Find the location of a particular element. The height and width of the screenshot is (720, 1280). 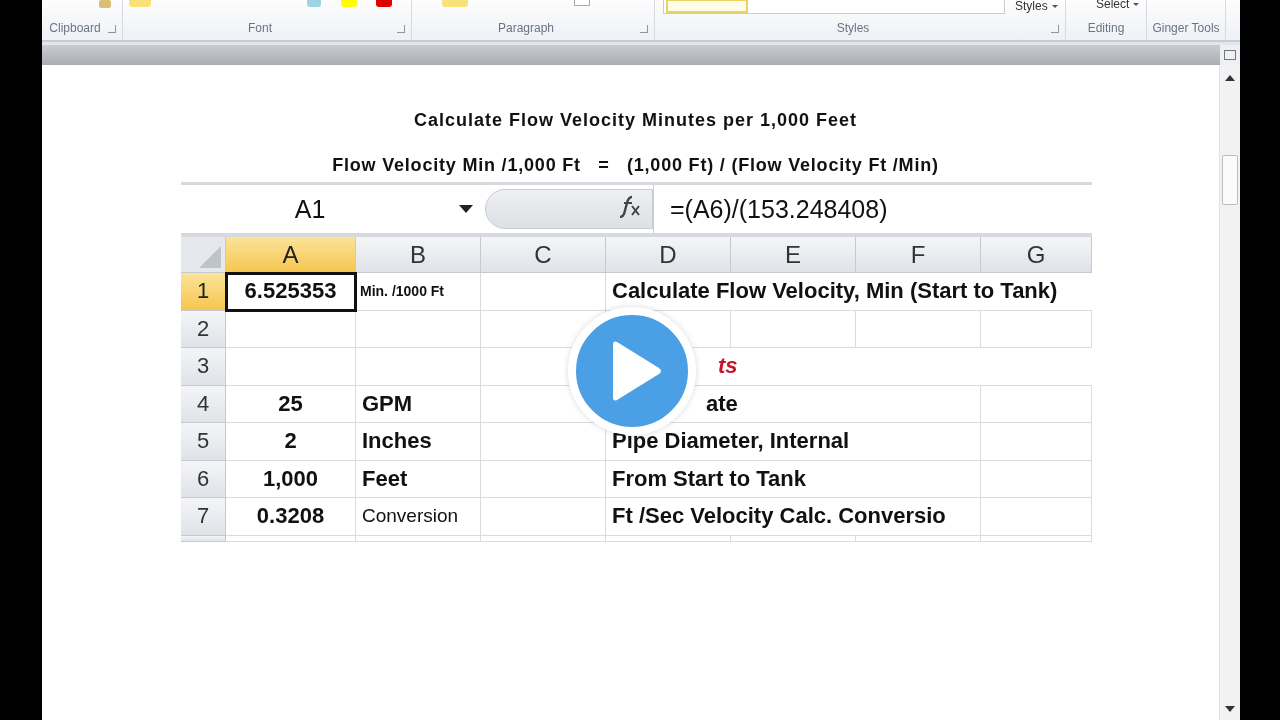

column-header: A is located at coordinates (291, 255).